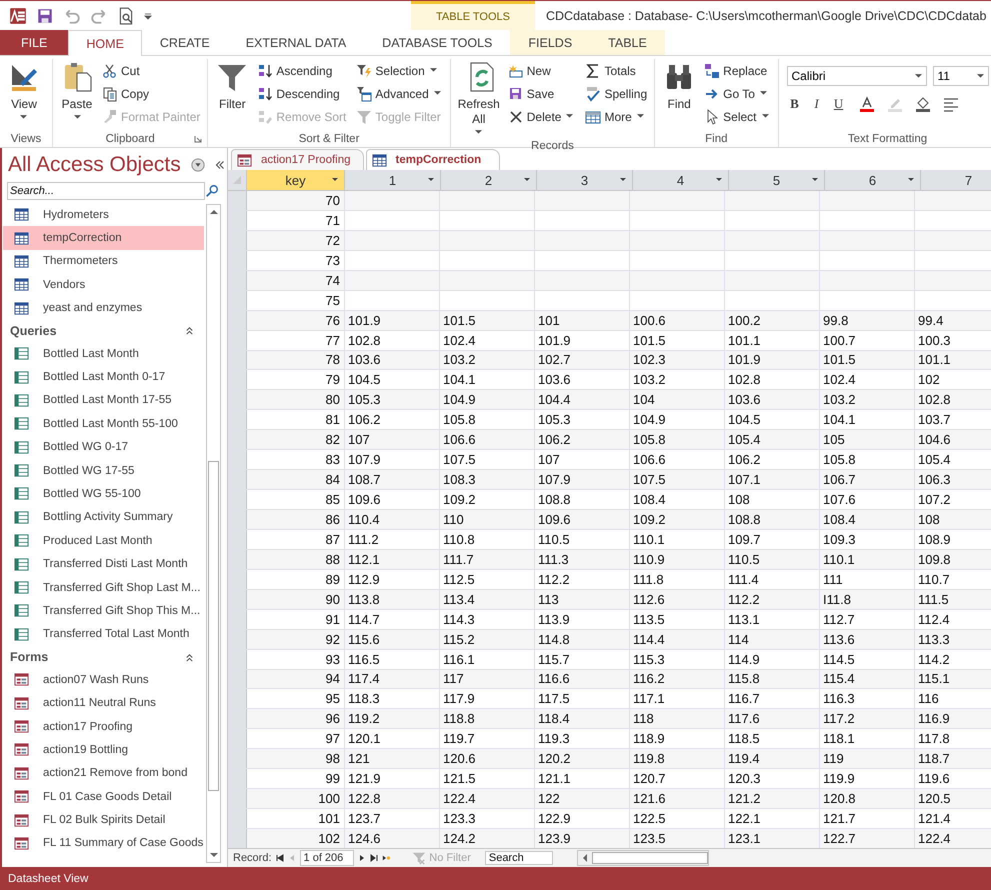 Image resolution: width=991 pixels, height=890 pixels. What do you see at coordinates (103, 494) in the screenshot?
I see `nav-item: Bottled WG 55-100` at bounding box center [103, 494].